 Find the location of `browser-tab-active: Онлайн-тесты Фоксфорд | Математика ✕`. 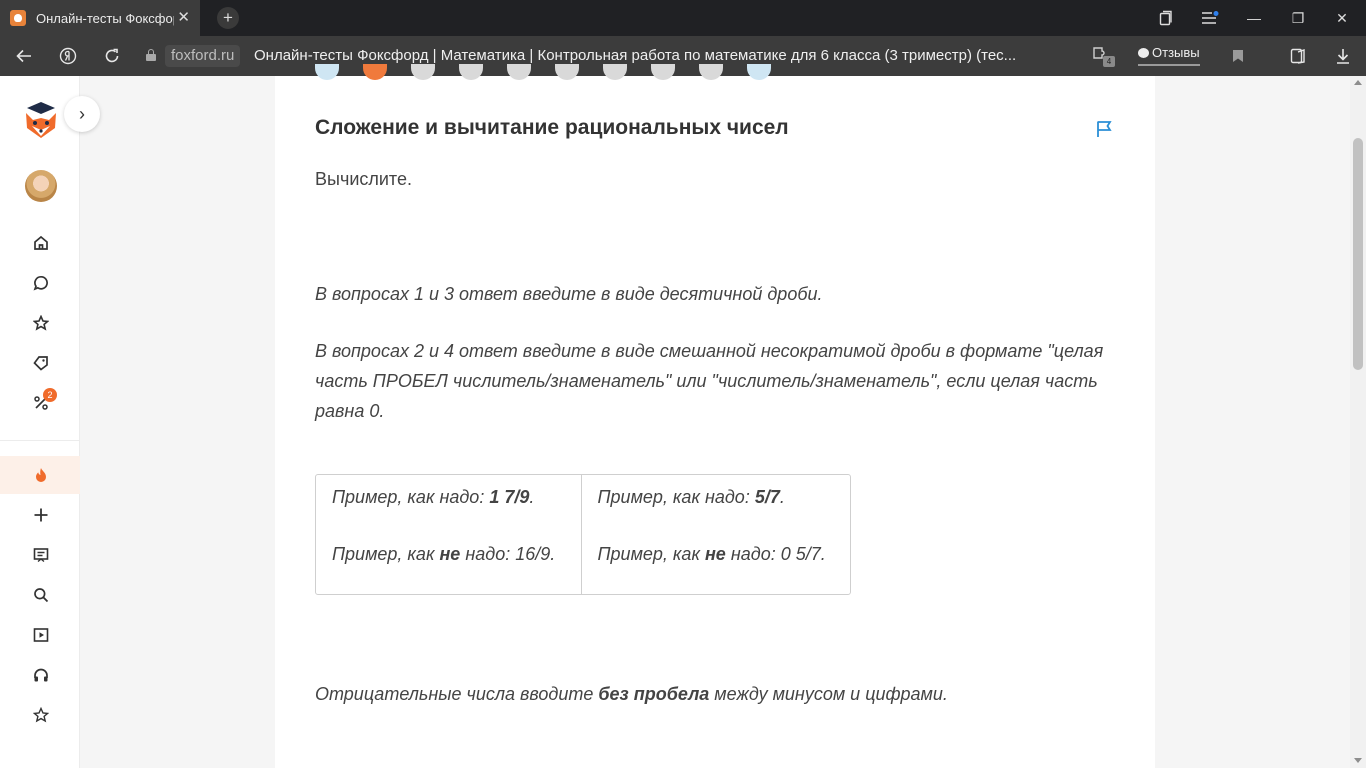

browser-tab-active: Онлайн-тесты Фоксфорд | Математика ✕ is located at coordinates (100, 18).